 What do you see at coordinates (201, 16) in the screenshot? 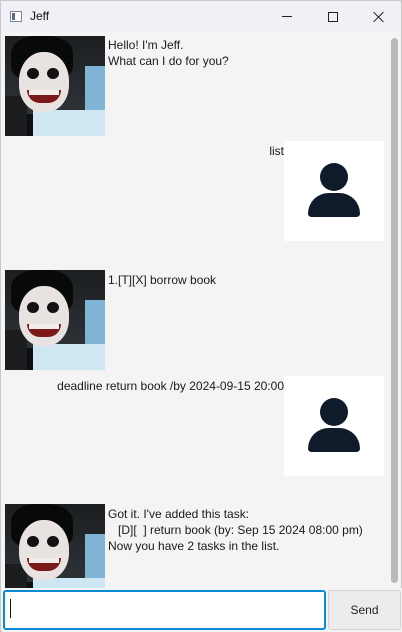
I see `title-bar: Jeff` at bounding box center [201, 16].